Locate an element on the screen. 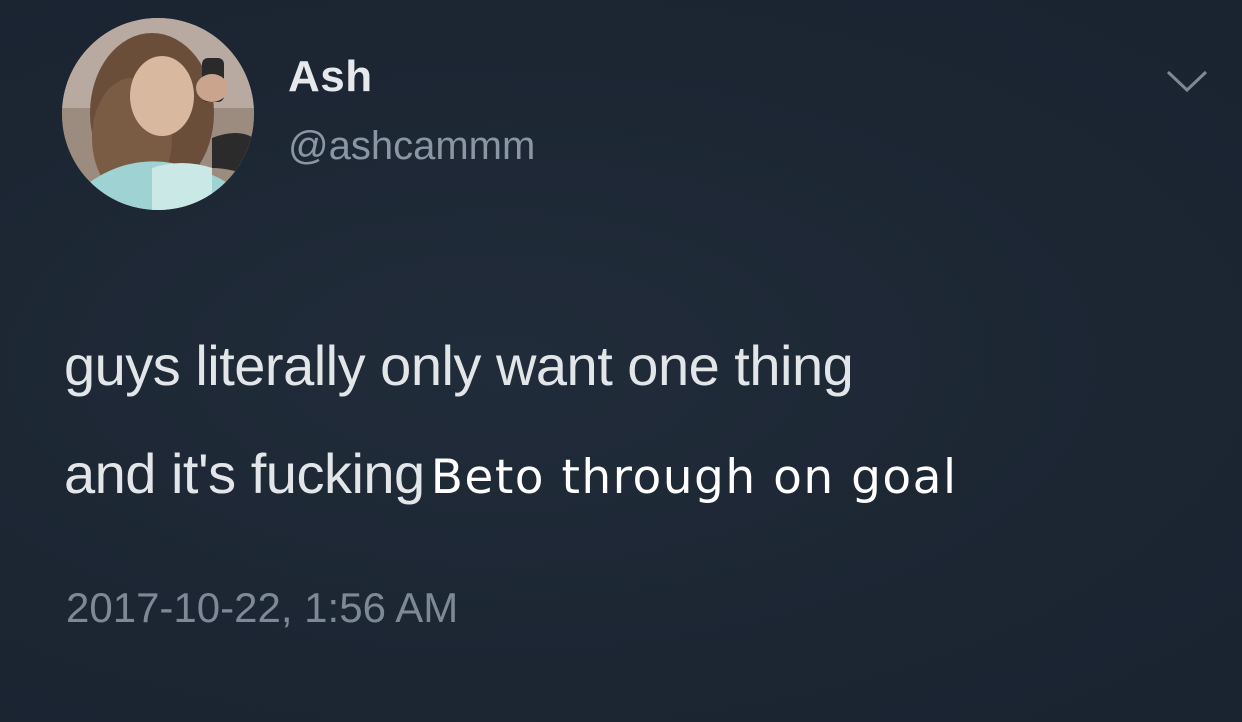 This screenshot has height=722, width=1242. chevron-down-icon is located at coordinates (1187, 81).